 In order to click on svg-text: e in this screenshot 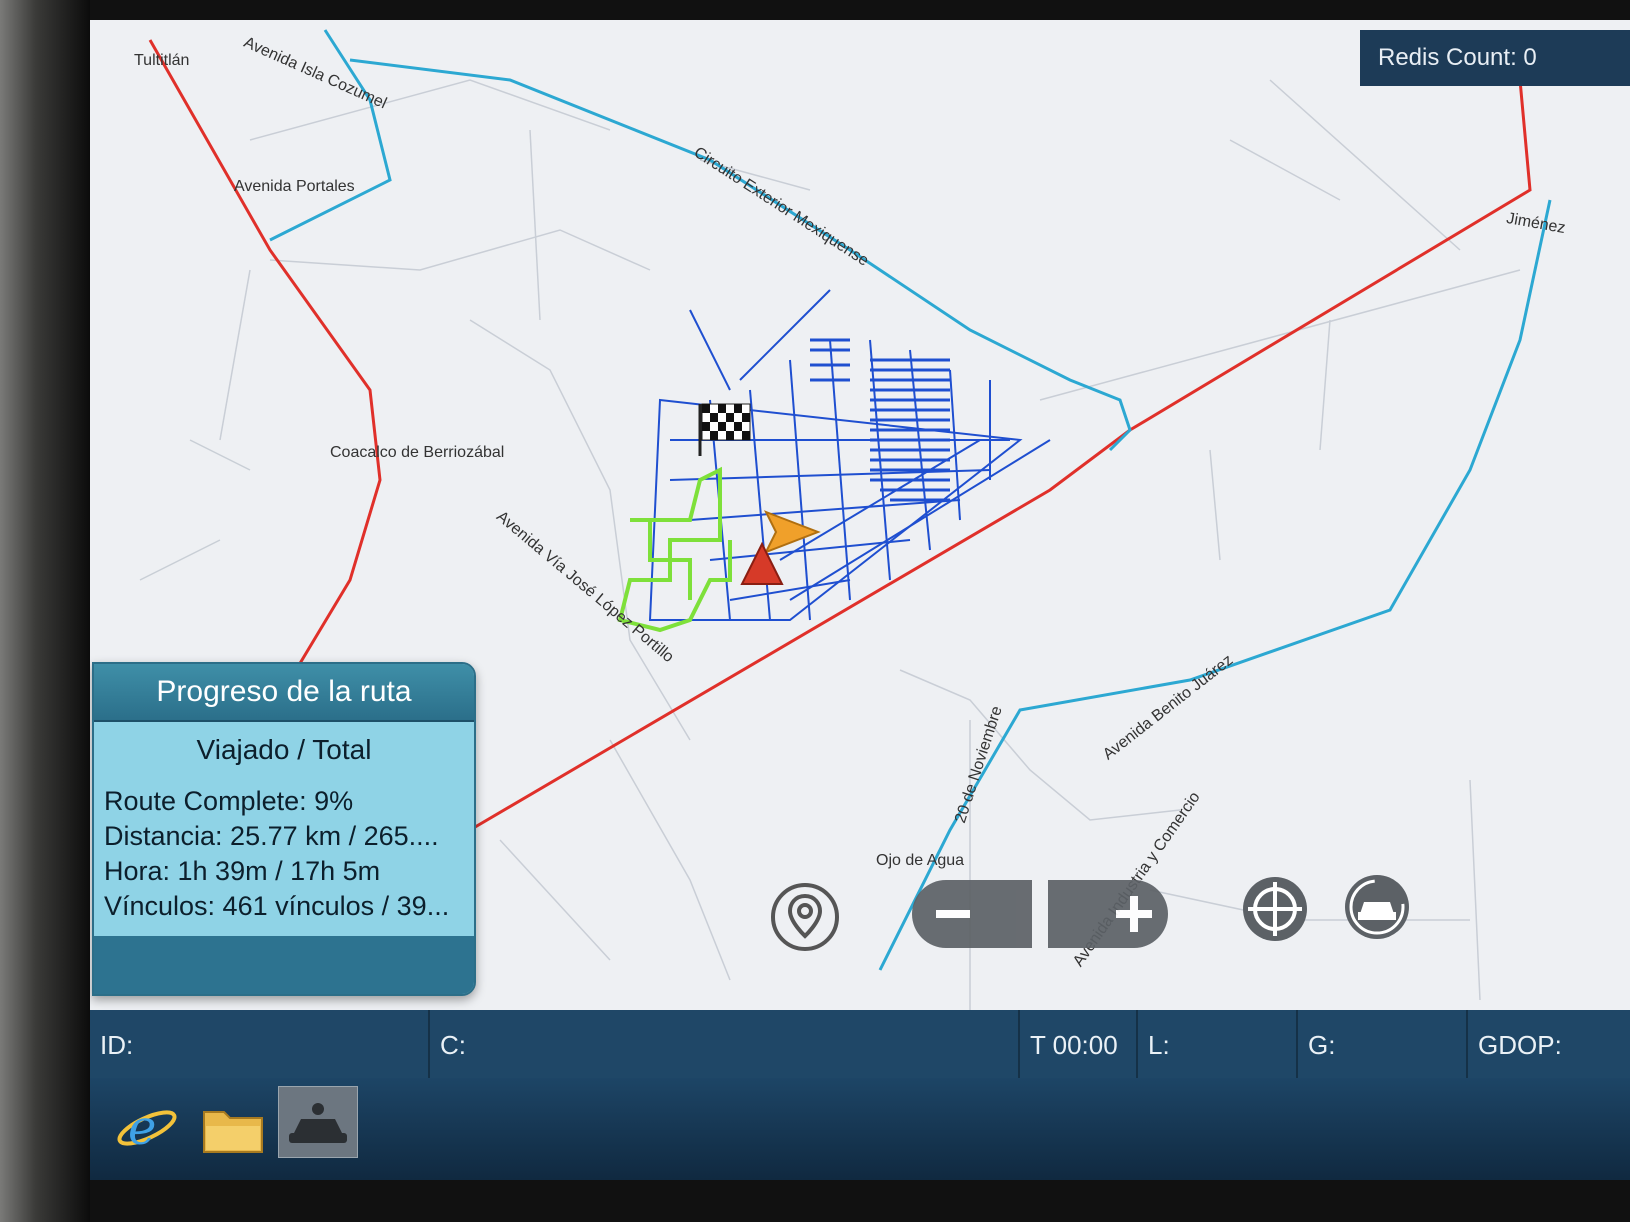, I will do `click(142, 1128)`.